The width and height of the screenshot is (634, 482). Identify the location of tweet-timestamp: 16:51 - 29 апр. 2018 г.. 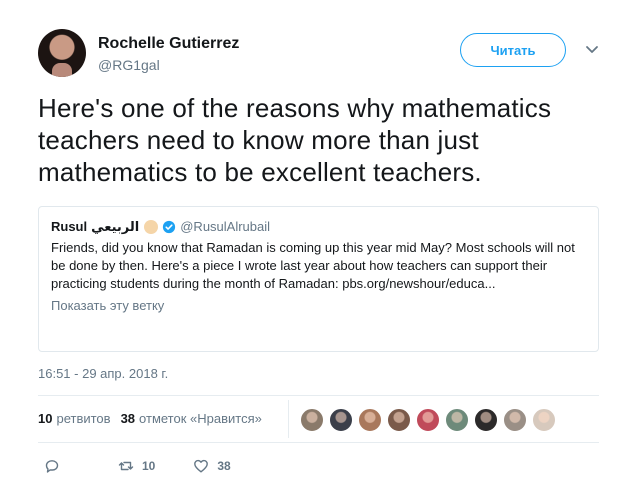
(103, 373).